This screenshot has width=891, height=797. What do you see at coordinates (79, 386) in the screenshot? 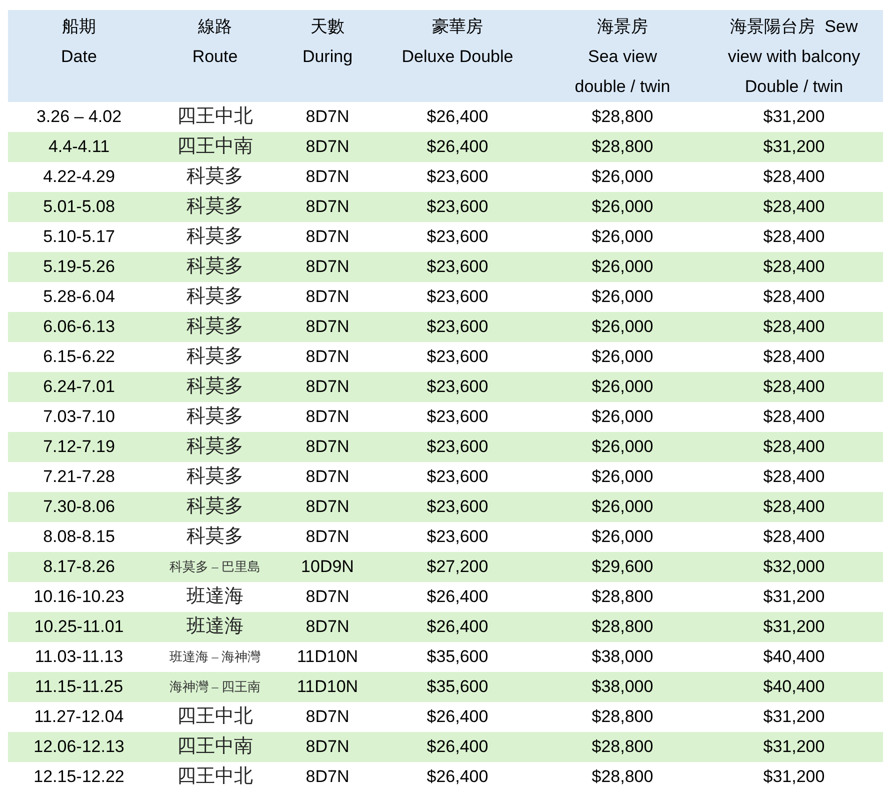
I see `table-cell: 6.24-7.01` at bounding box center [79, 386].